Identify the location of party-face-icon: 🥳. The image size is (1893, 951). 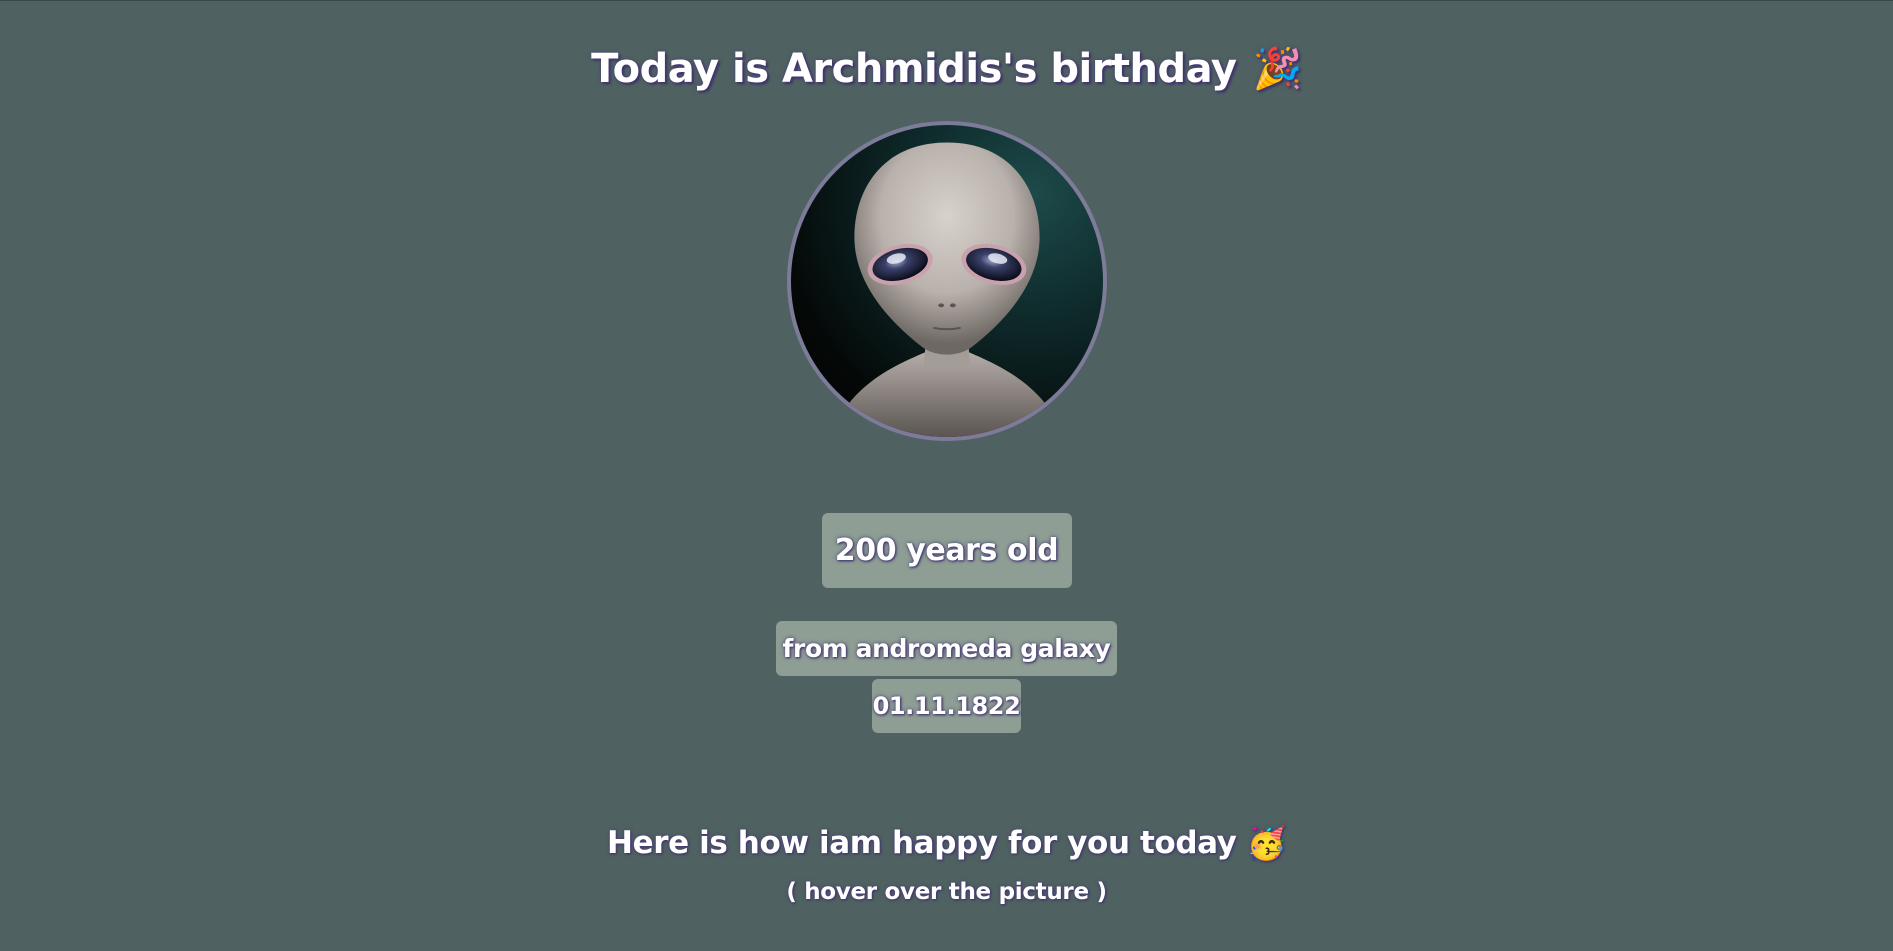
(1266, 843).